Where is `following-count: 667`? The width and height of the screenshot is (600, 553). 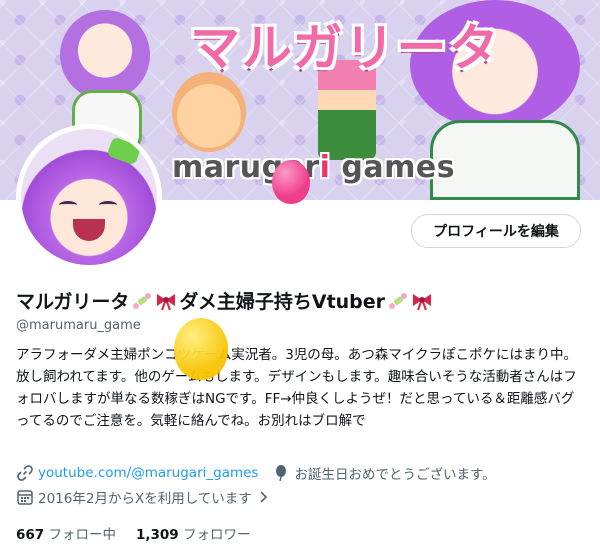 following-count: 667 is located at coordinates (30, 535).